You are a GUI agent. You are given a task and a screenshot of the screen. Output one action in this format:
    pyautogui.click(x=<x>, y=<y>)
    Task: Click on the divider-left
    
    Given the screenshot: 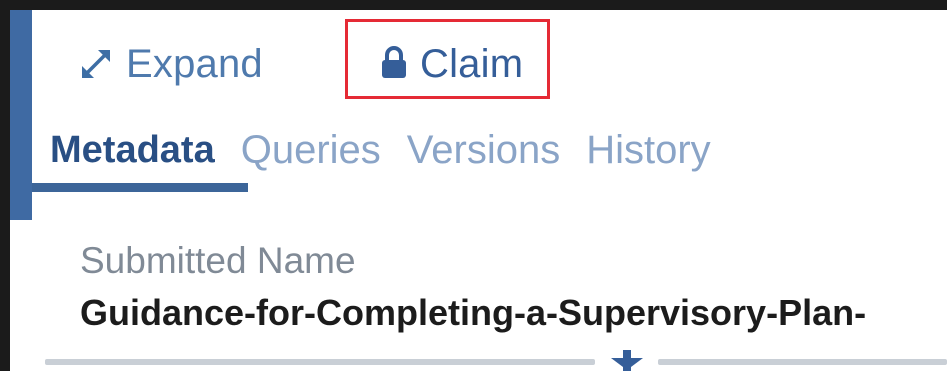 What is the action you would take?
    pyautogui.click(x=320, y=362)
    